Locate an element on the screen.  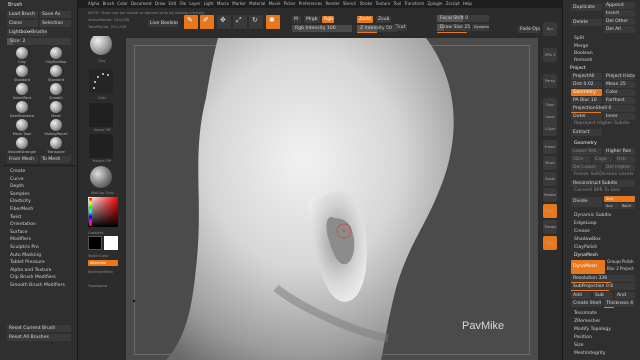
hue-strip is located at coordinates (90, 212).